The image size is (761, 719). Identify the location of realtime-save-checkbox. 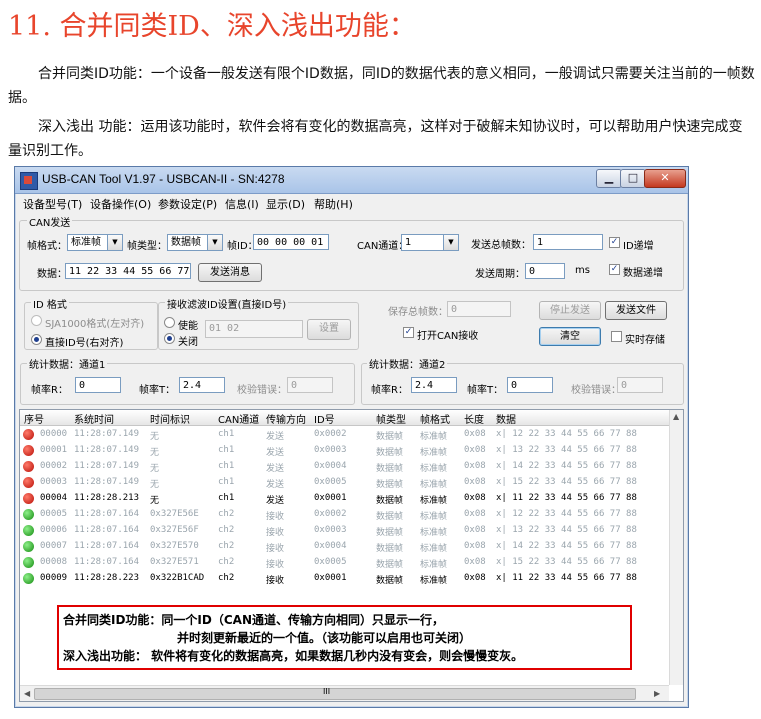
(616, 336).